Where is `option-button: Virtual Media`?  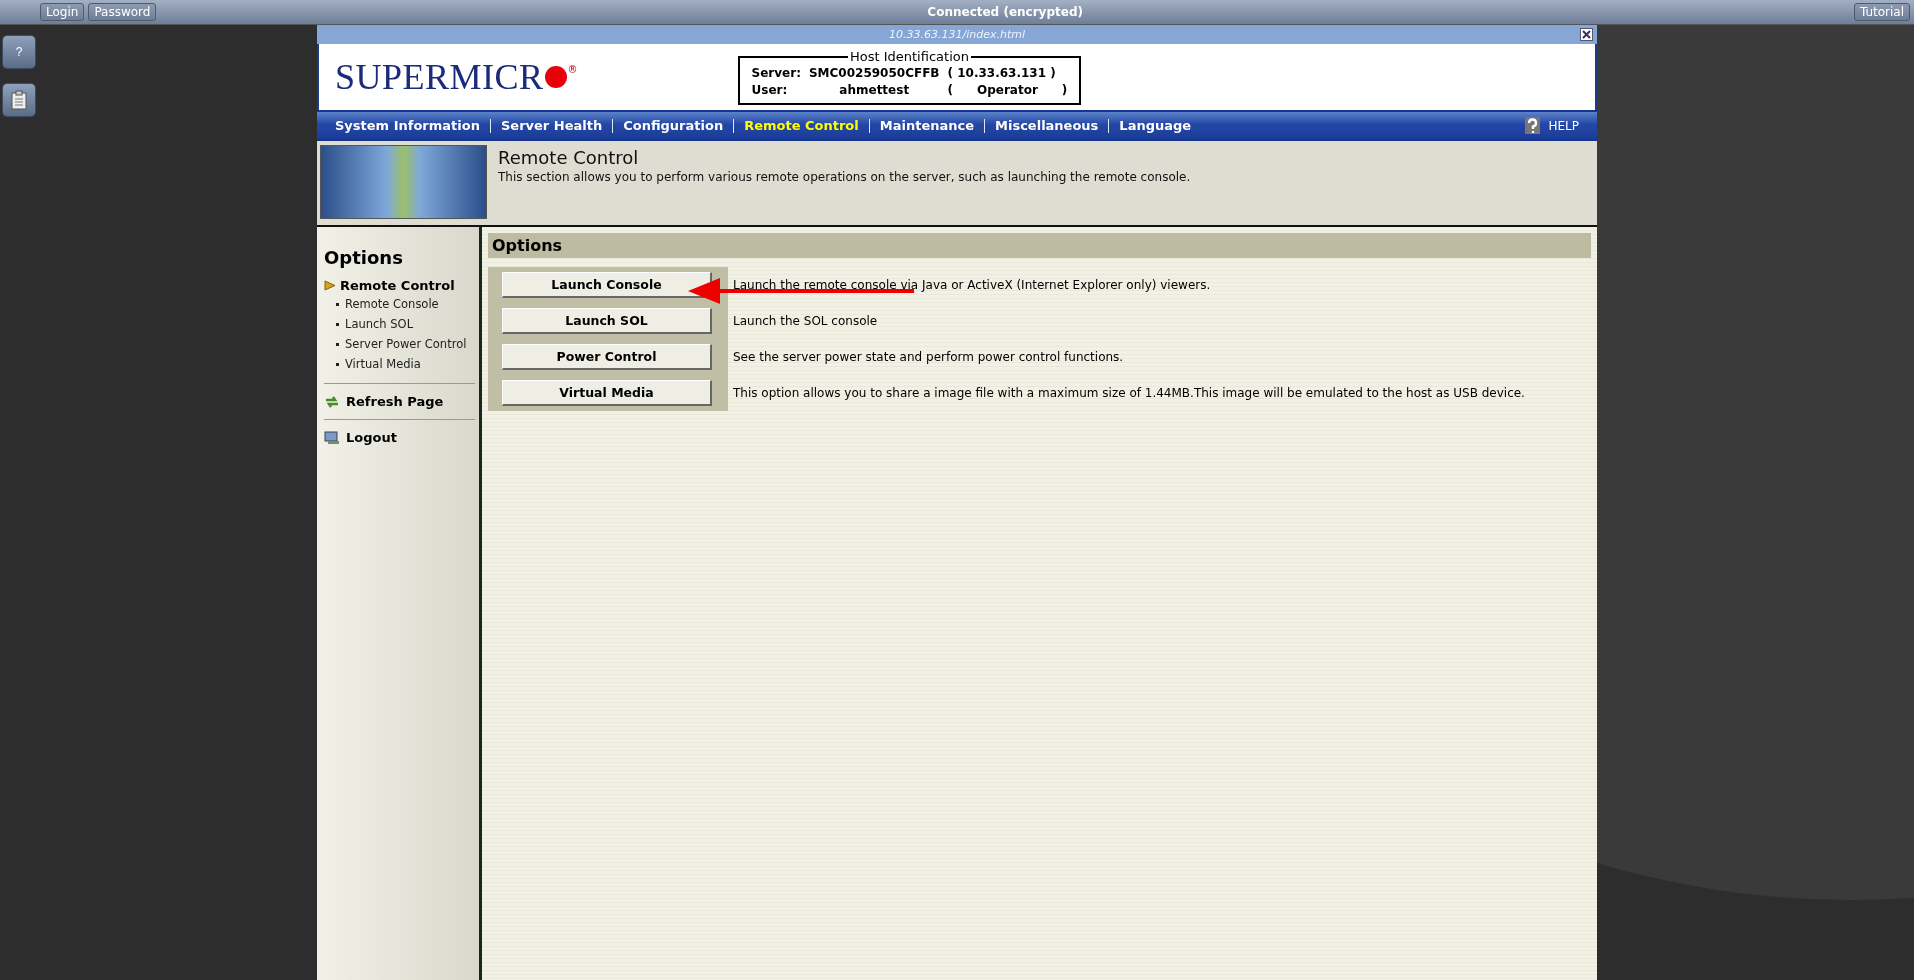 option-button: Virtual Media is located at coordinates (607, 393).